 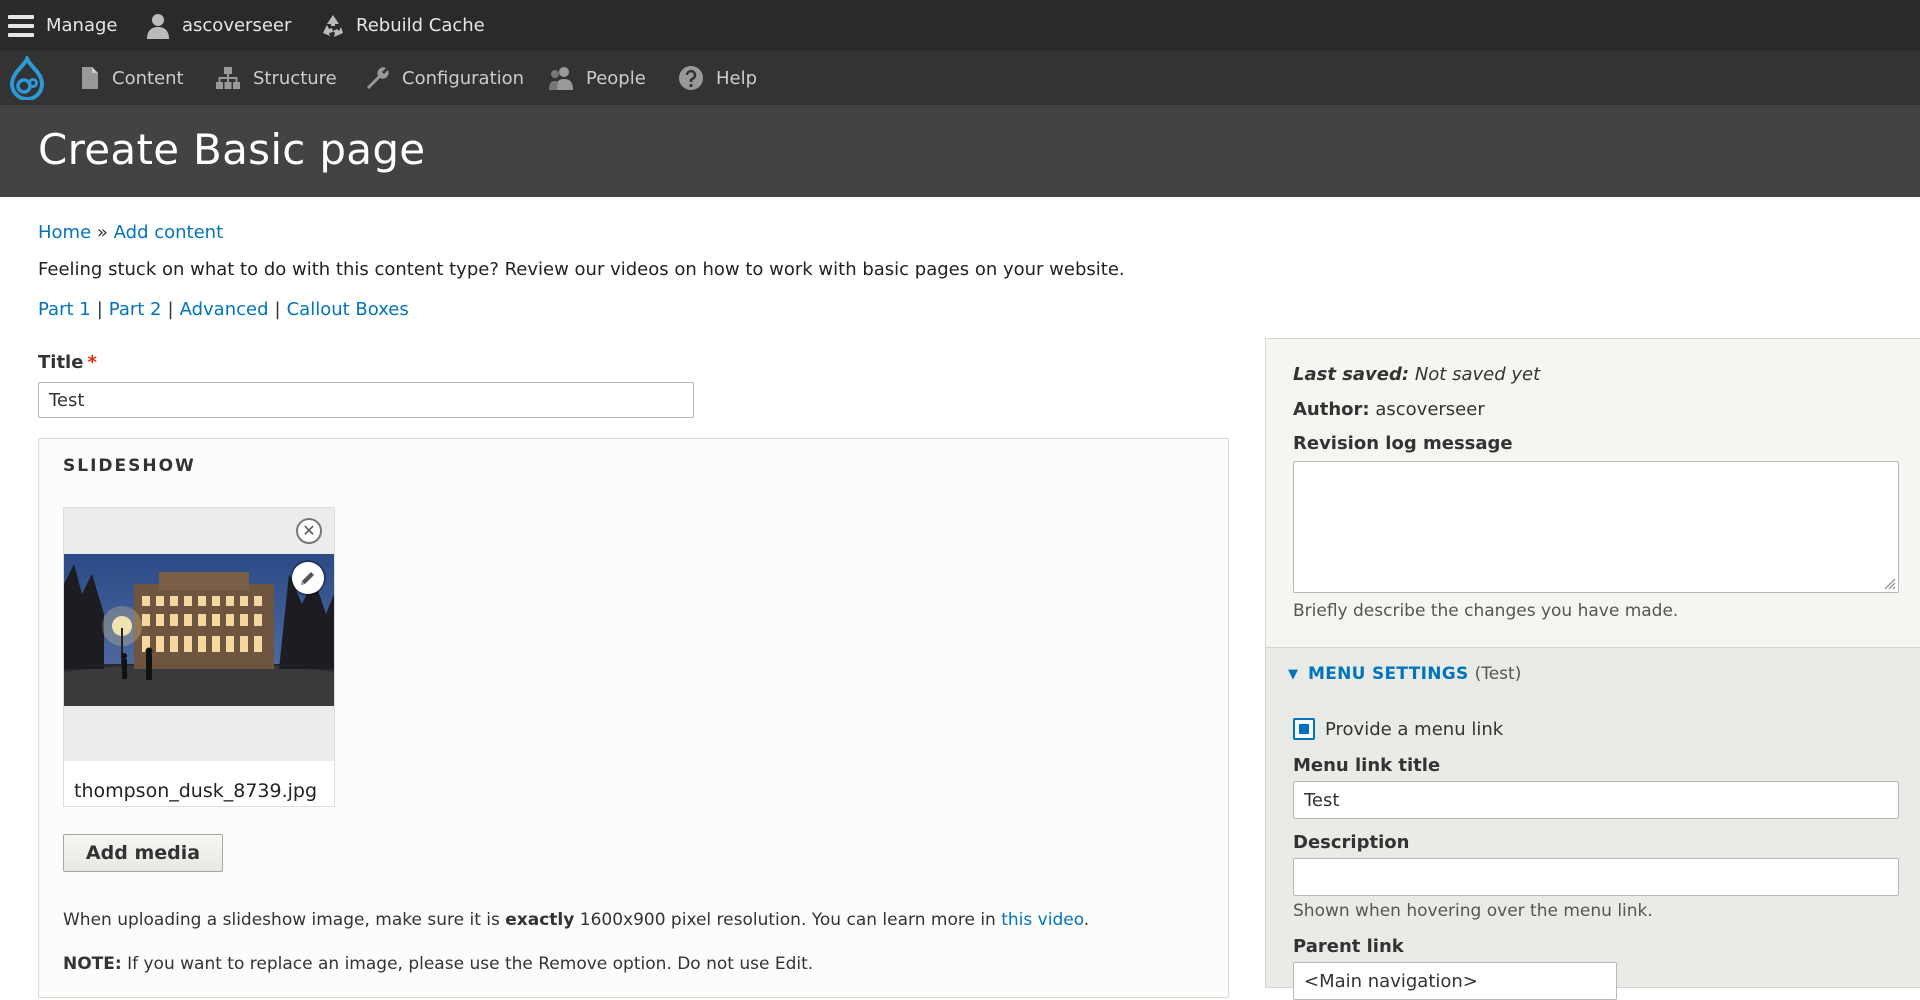 I want to click on title-input: Test, so click(x=366, y=400).